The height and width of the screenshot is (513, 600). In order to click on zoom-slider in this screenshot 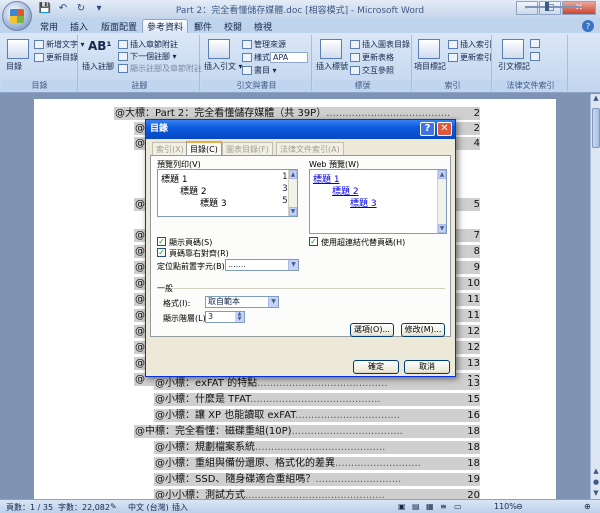, I will do `click(553, 7)`.